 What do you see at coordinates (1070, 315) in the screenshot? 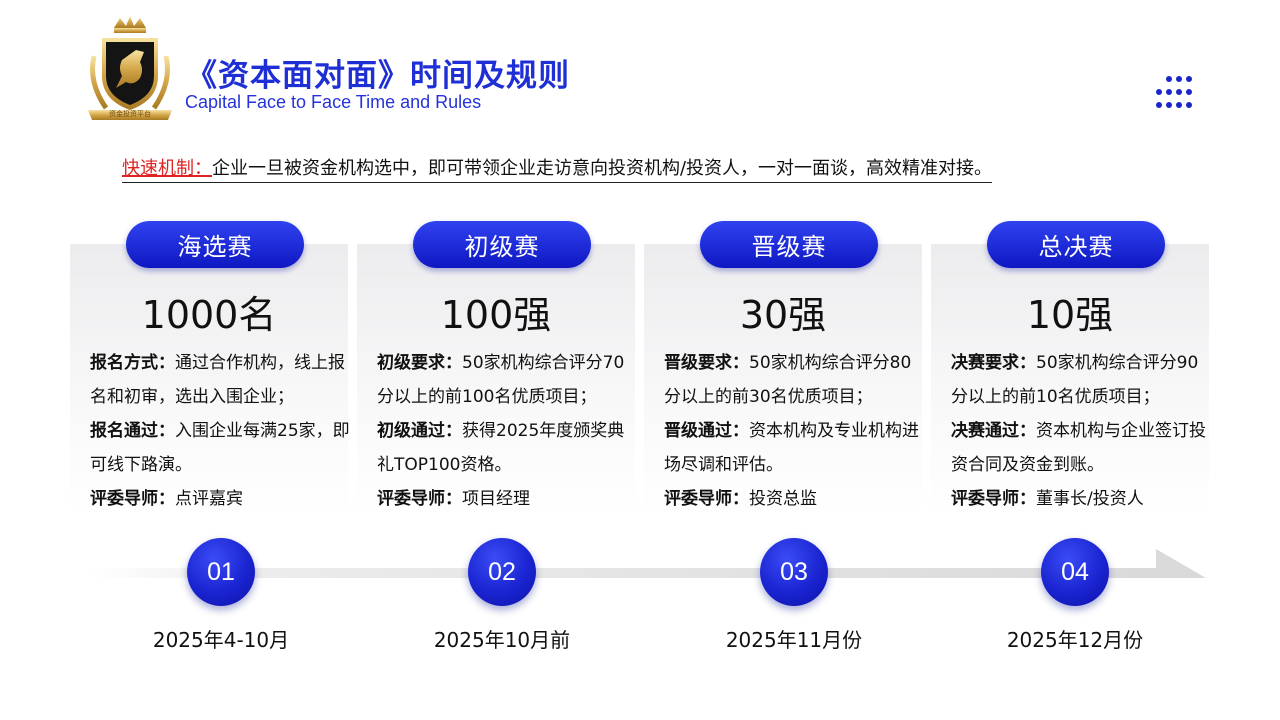
I see `stage-count: 10强` at bounding box center [1070, 315].